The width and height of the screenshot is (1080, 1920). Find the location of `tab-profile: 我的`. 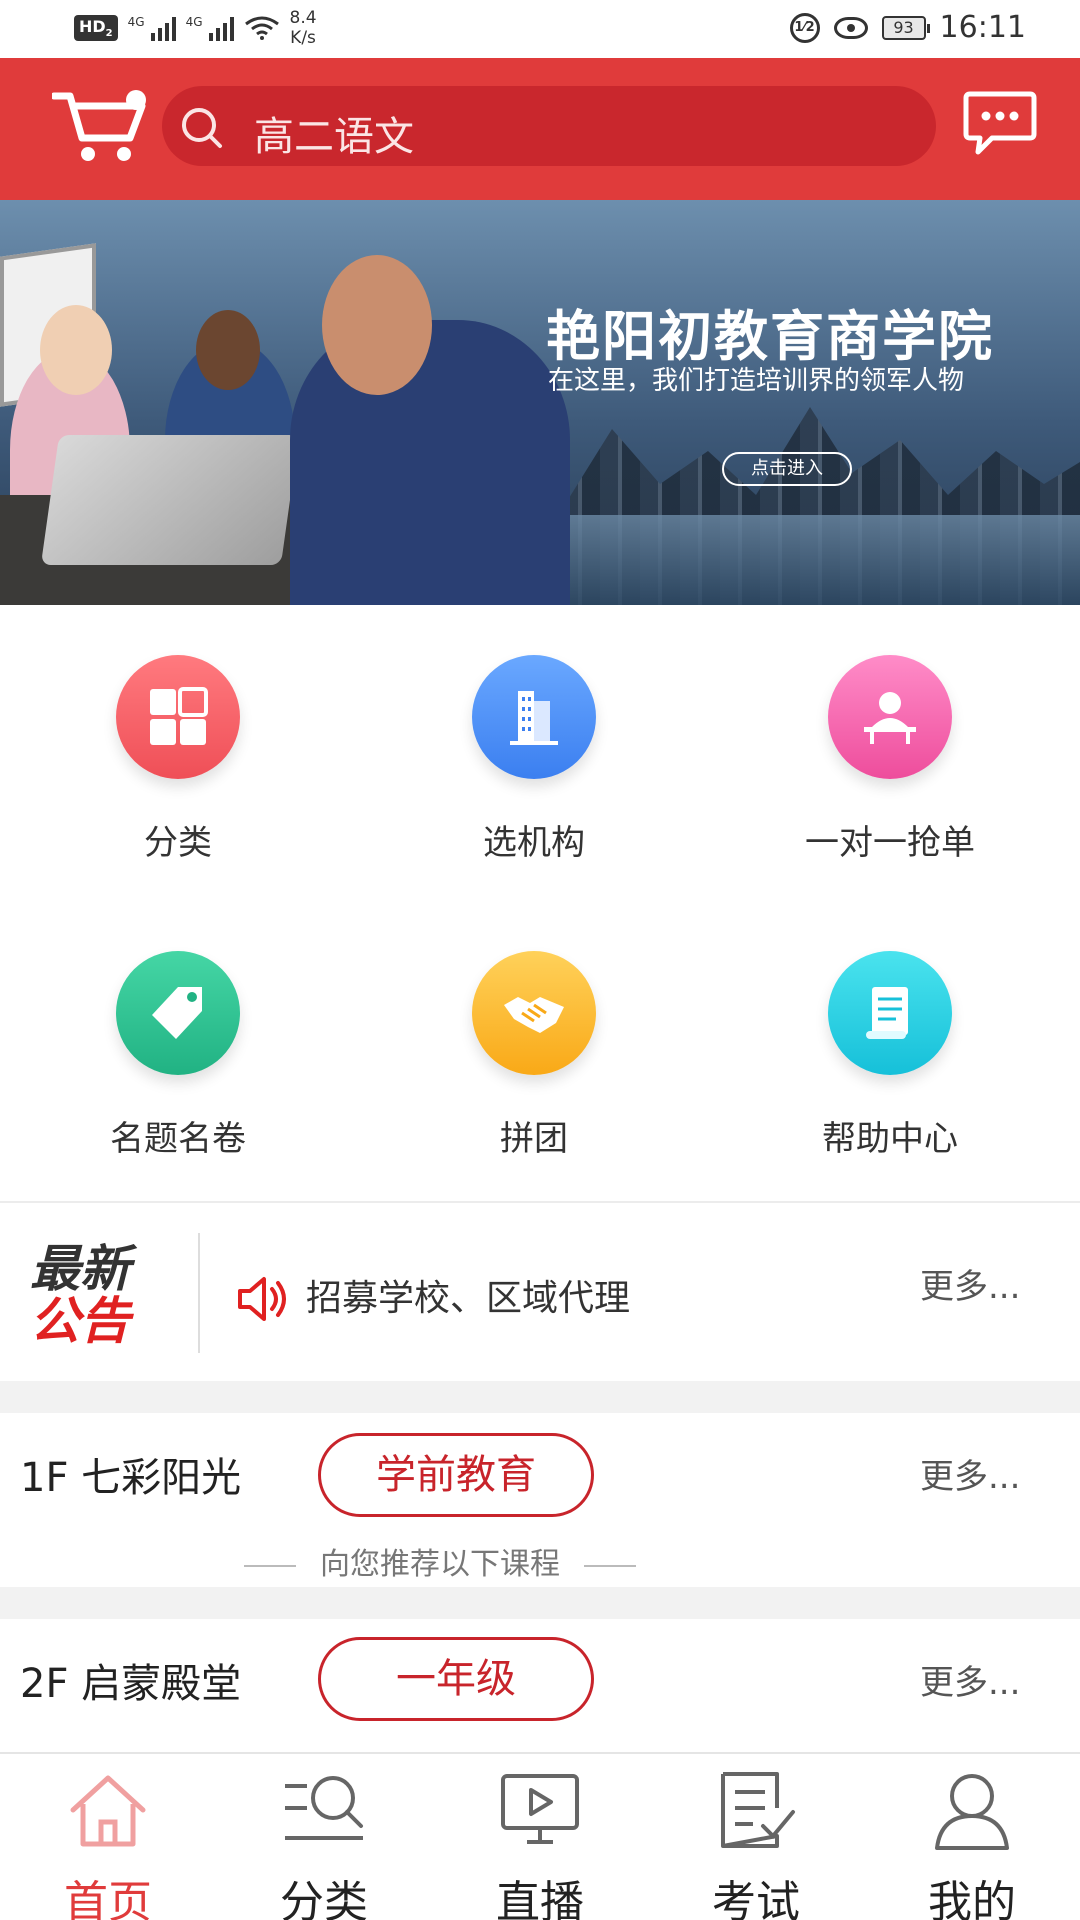

tab-profile: 我的 is located at coordinates (972, 1844).